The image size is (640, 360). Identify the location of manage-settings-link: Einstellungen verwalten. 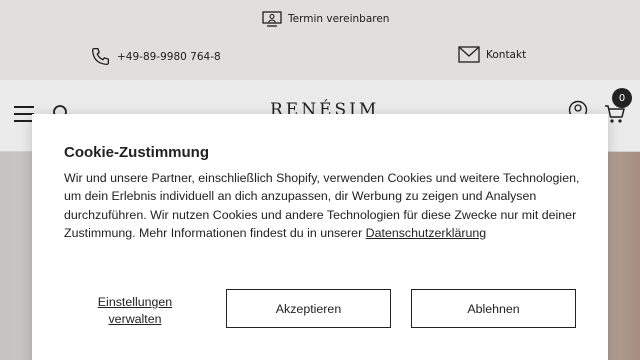
(135, 311).